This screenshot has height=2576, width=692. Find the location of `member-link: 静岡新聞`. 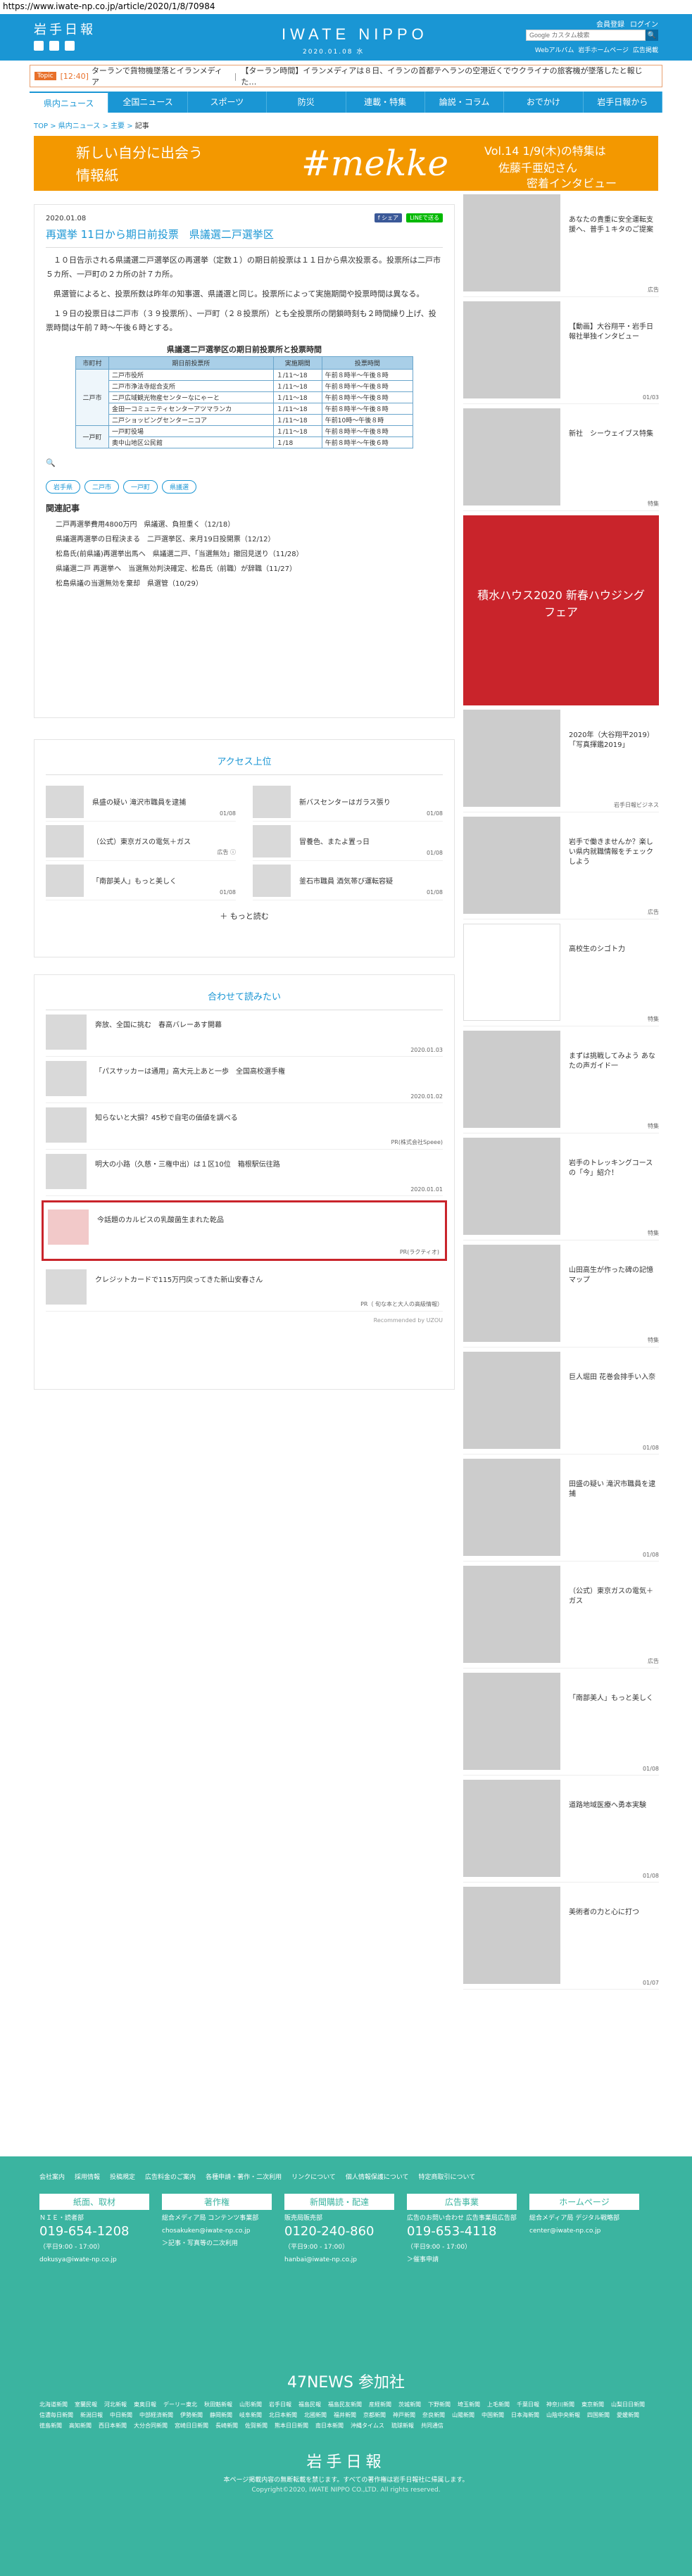

member-link: 静岡新聞 is located at coordinates (221, 2415).